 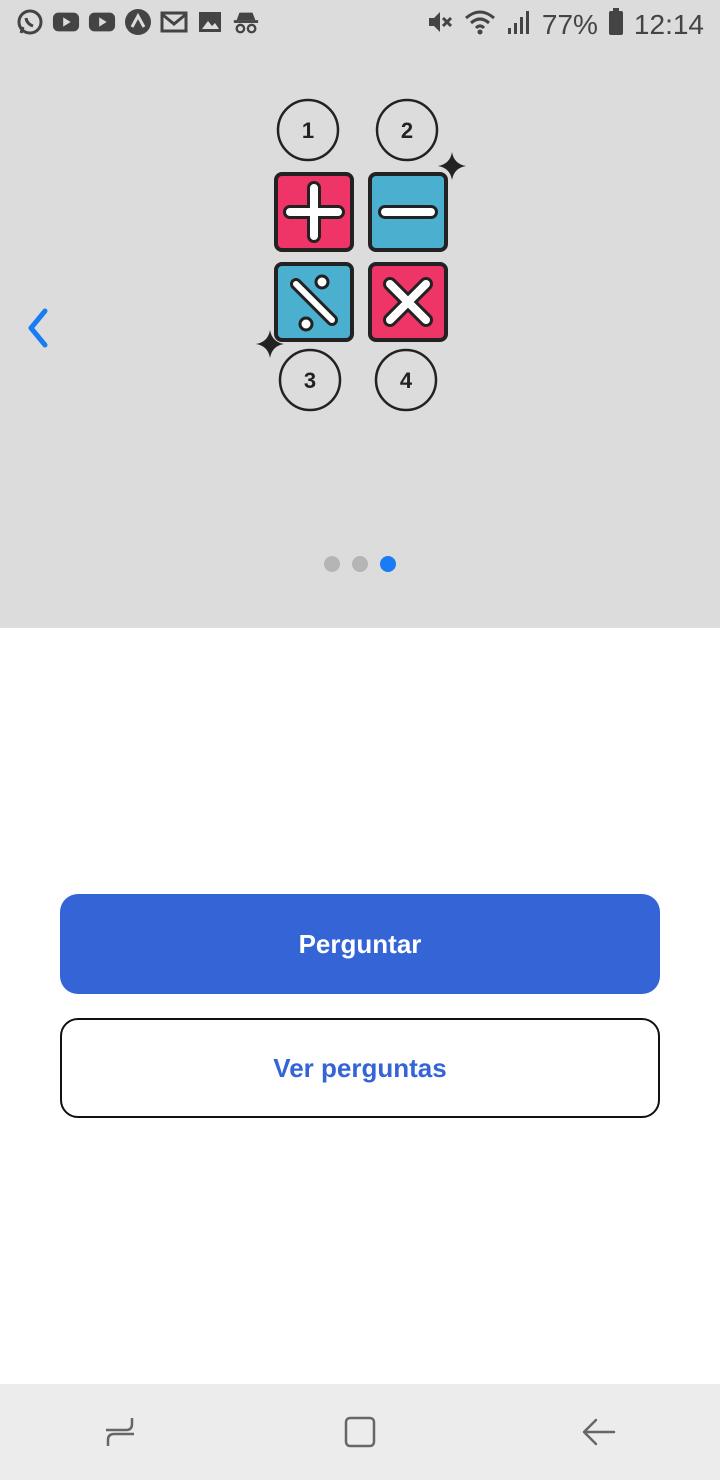 I want to click on number-circle-4: 4, so click(x=406, y=380).